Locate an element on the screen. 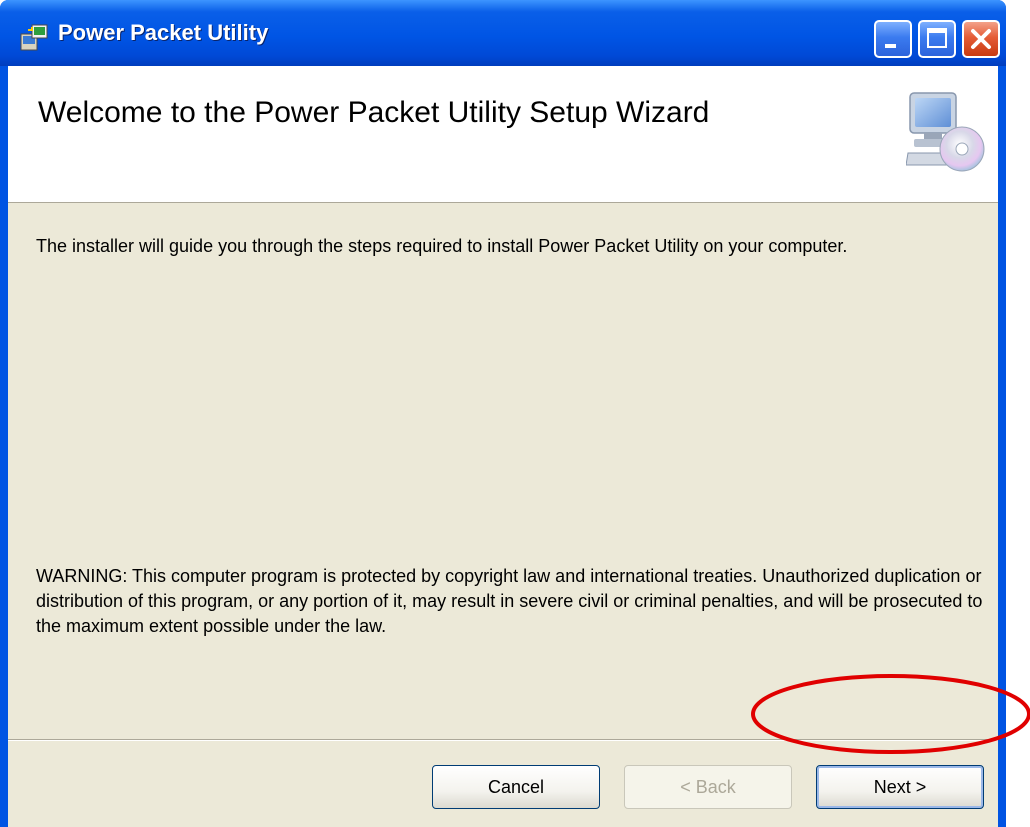 The image size is (1030, 827). installer-app-icon is located at coordinates (34, 37).